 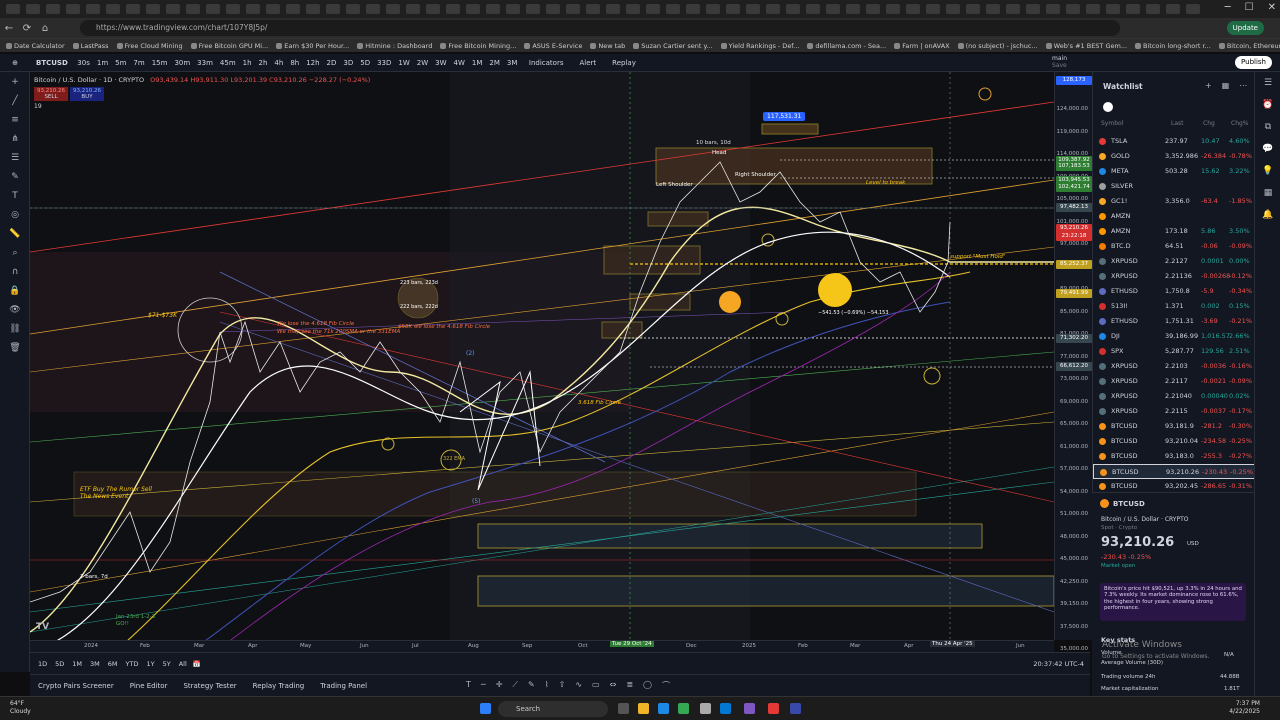 What do you see at coordinates (35, 46) in the screenshot?
I see `bookmark-item: Date Calculator` at bounding box center [35, 46].